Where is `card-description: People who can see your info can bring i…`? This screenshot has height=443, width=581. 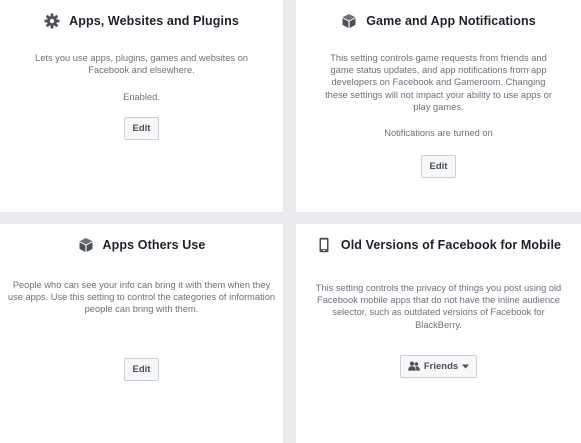 card-description: People who can see your info can bring i… is located at coordinates (141, 297).